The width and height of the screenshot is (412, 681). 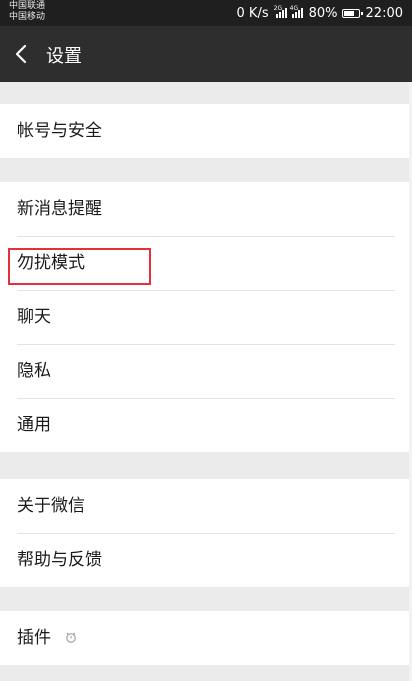 What do you see at coordinates (206, 560) in the screenshot?
I see `menu-item-help-feedback: 帮助与反馈` at bounding box center [206, 560].